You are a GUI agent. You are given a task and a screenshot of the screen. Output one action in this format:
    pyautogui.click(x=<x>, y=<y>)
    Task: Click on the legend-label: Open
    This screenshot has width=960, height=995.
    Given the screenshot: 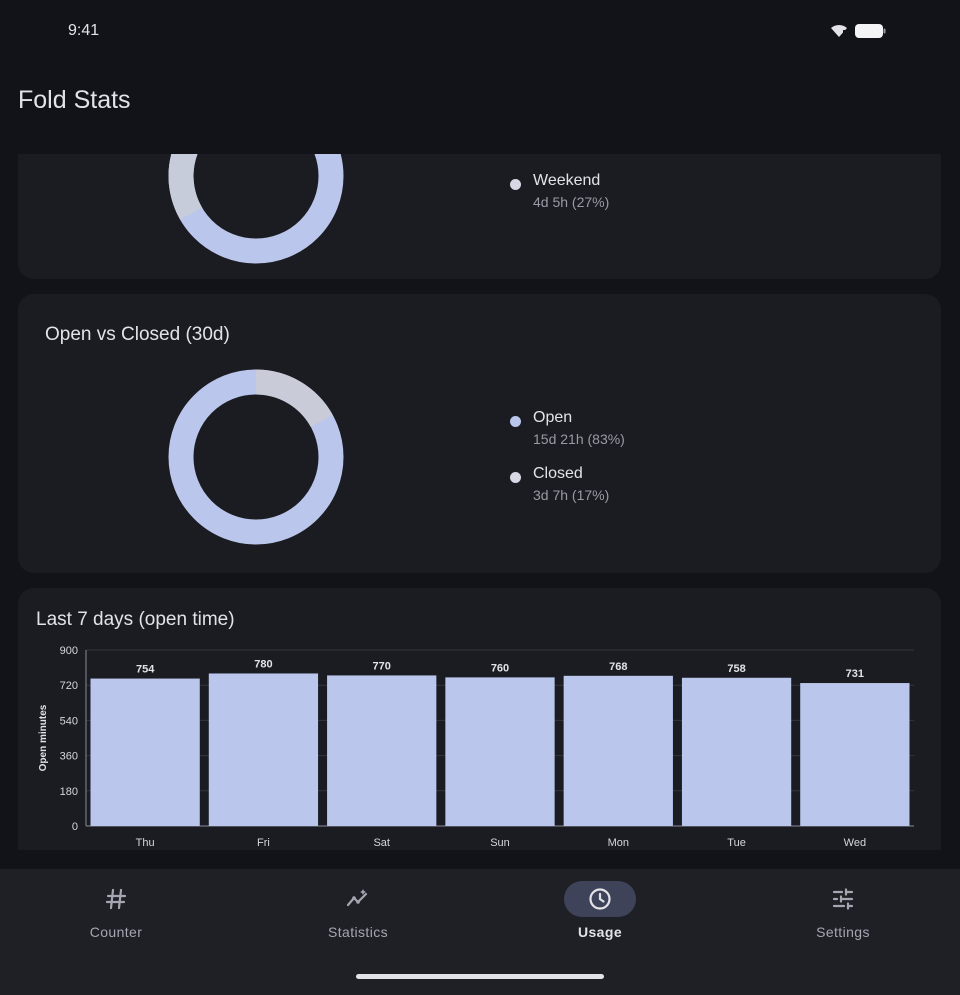 What is the action you would take?
    pyautogui.click(x=553, y=417)
    